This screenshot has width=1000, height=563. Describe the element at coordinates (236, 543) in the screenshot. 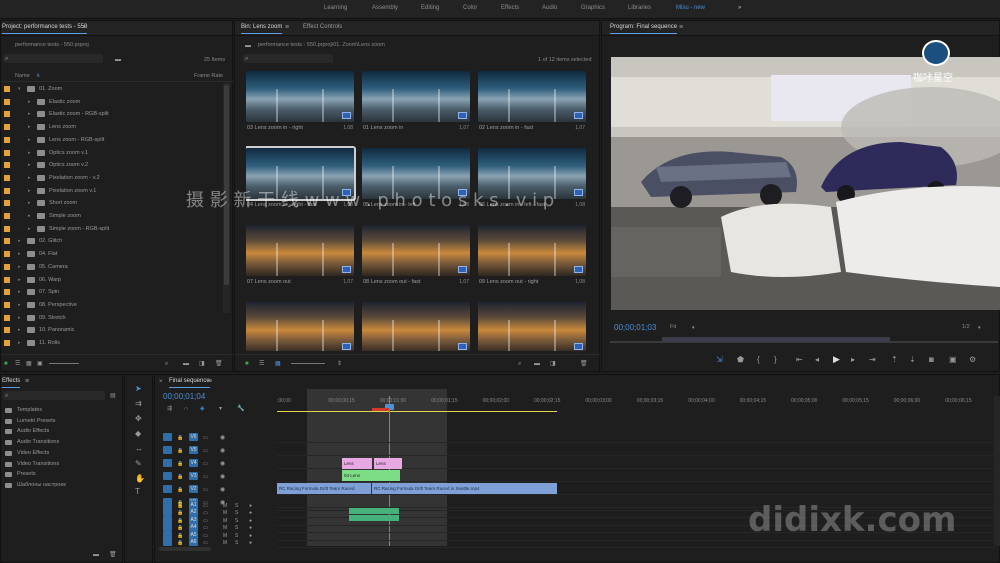

I see `solo-button: S` at that location.